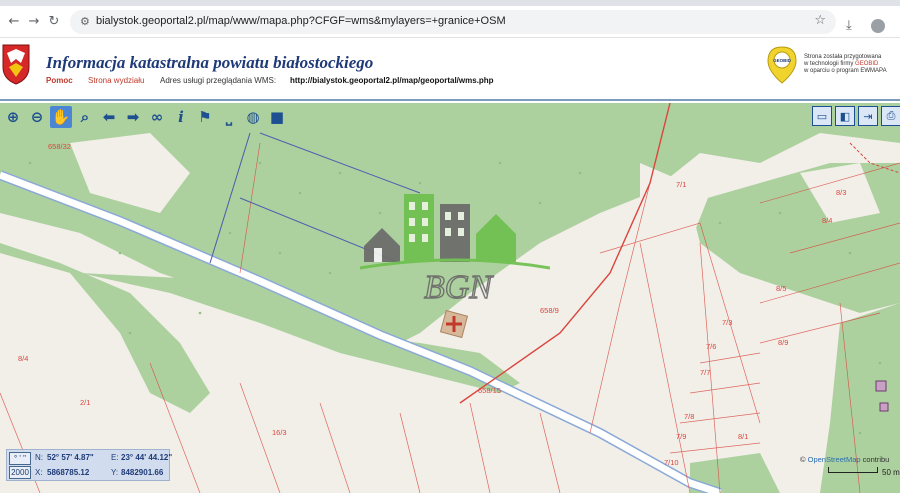  Describe the element at coordinates (860, 398) in the screenshot. I see `forest-area` at that location.